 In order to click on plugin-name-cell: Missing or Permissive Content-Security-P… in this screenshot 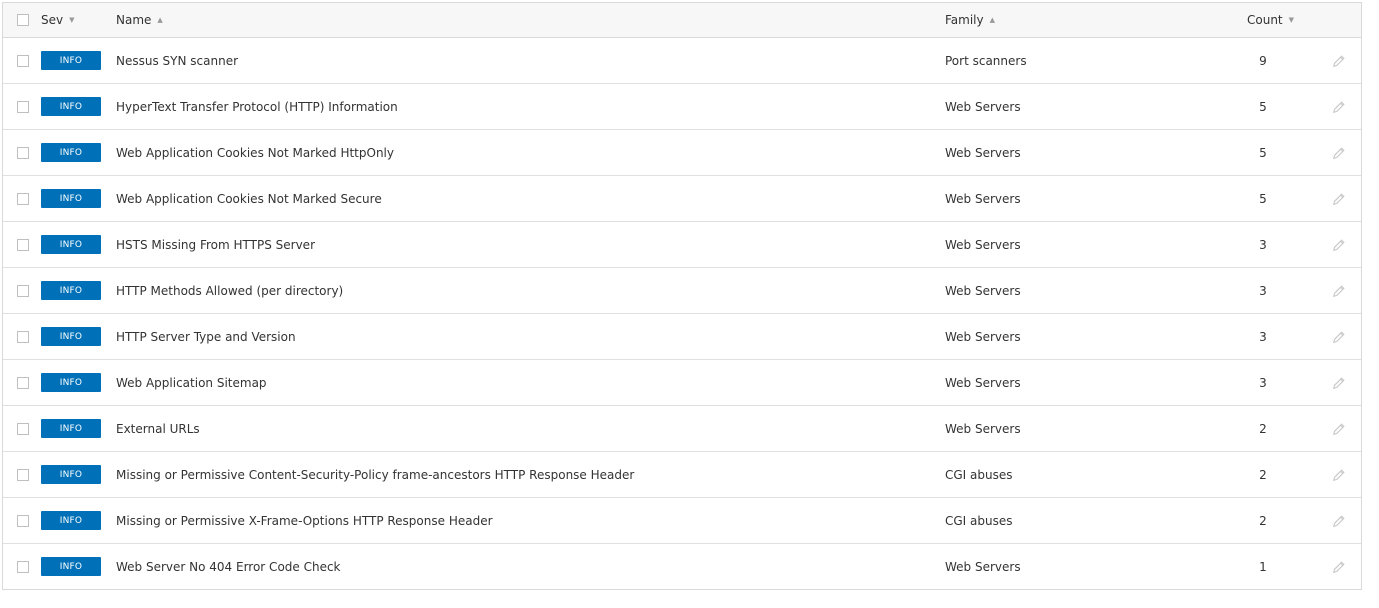, I will do `click(375, 474)`.